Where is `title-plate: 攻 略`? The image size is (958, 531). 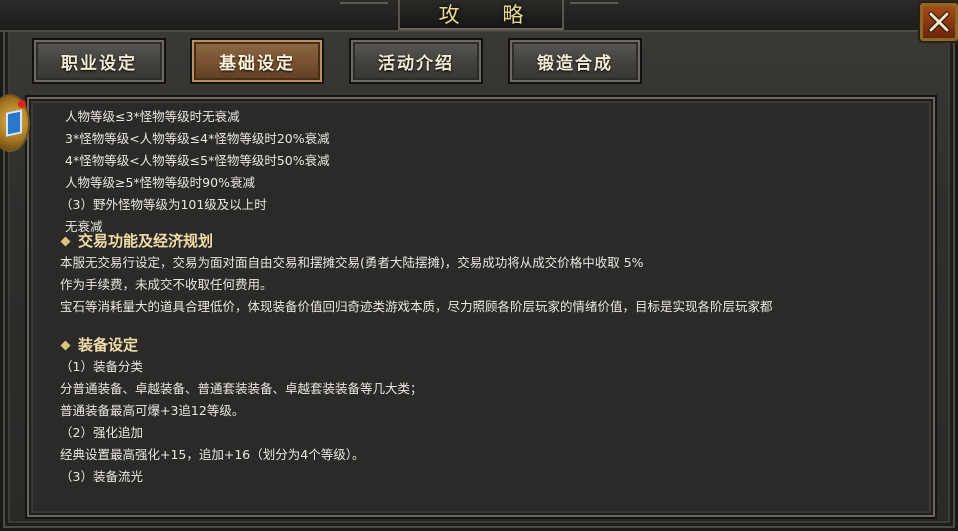
title-plate: 攻 略 is located at coordinates (481, 15).